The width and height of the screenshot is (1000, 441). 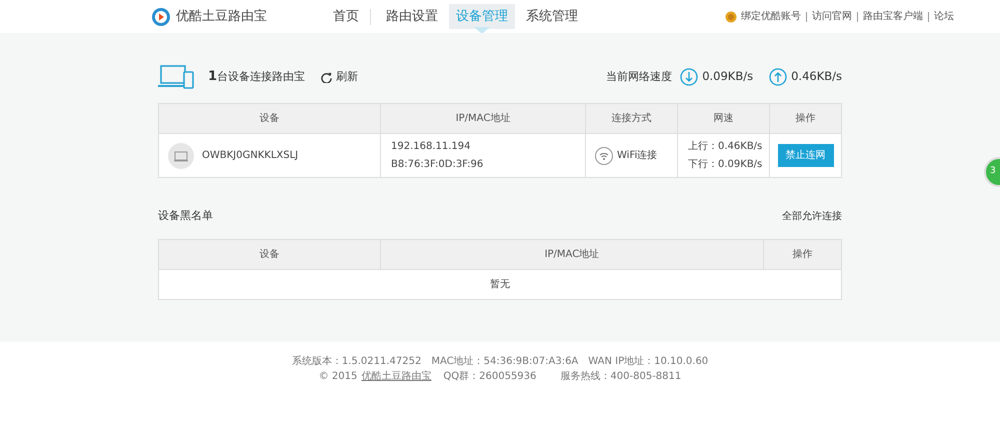 I want to click on ip-address: 192.168.11.194, so click(x=431, y=147).